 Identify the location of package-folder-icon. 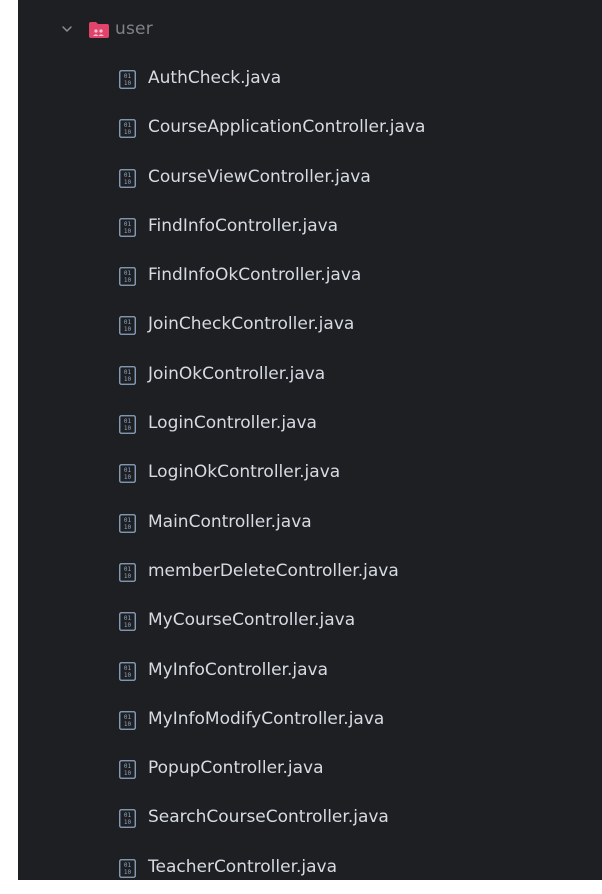
(99, 30).